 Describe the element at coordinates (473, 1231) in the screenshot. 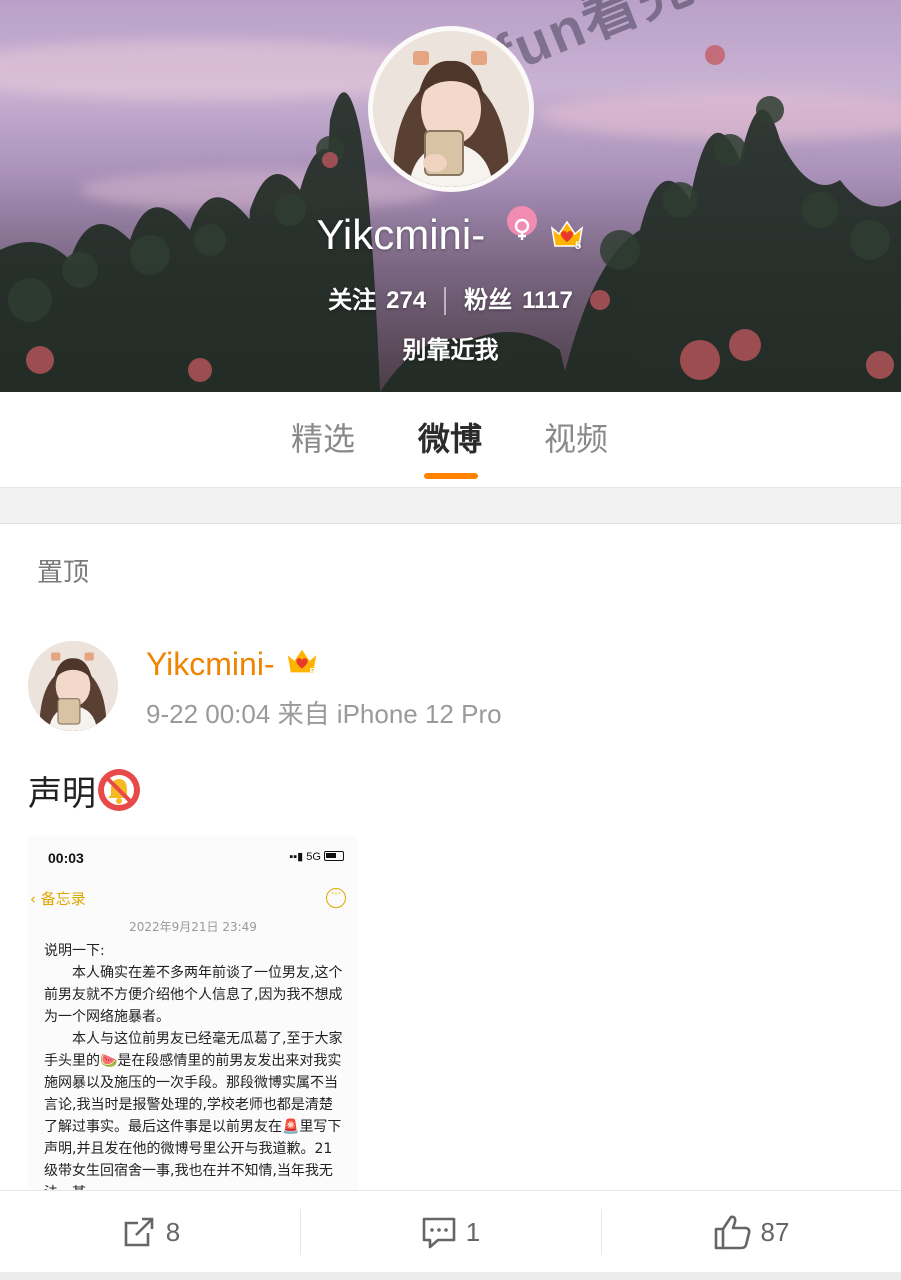

I see `comment-count: 1` at that location.